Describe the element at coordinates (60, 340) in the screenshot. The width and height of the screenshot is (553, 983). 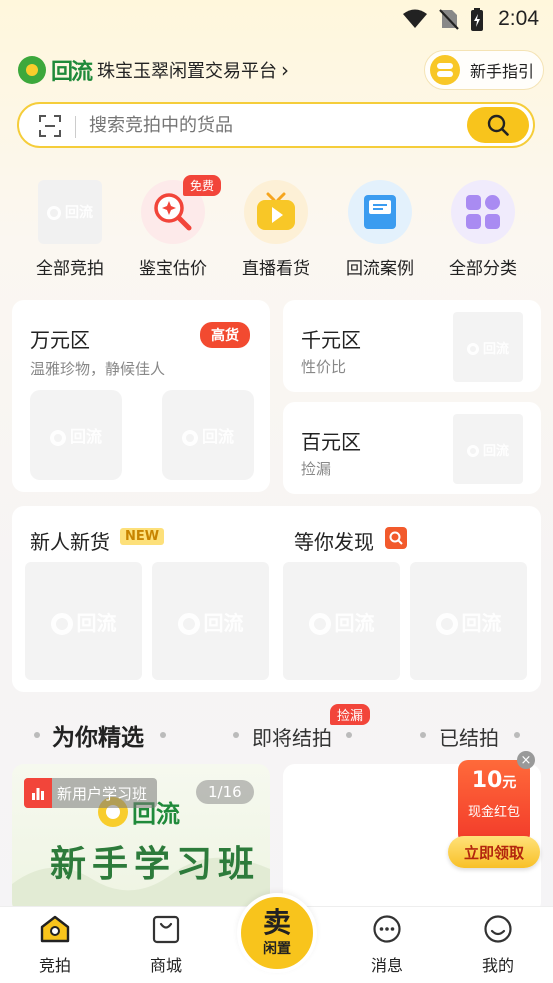
I see `zone-title: 万元区` at that location.